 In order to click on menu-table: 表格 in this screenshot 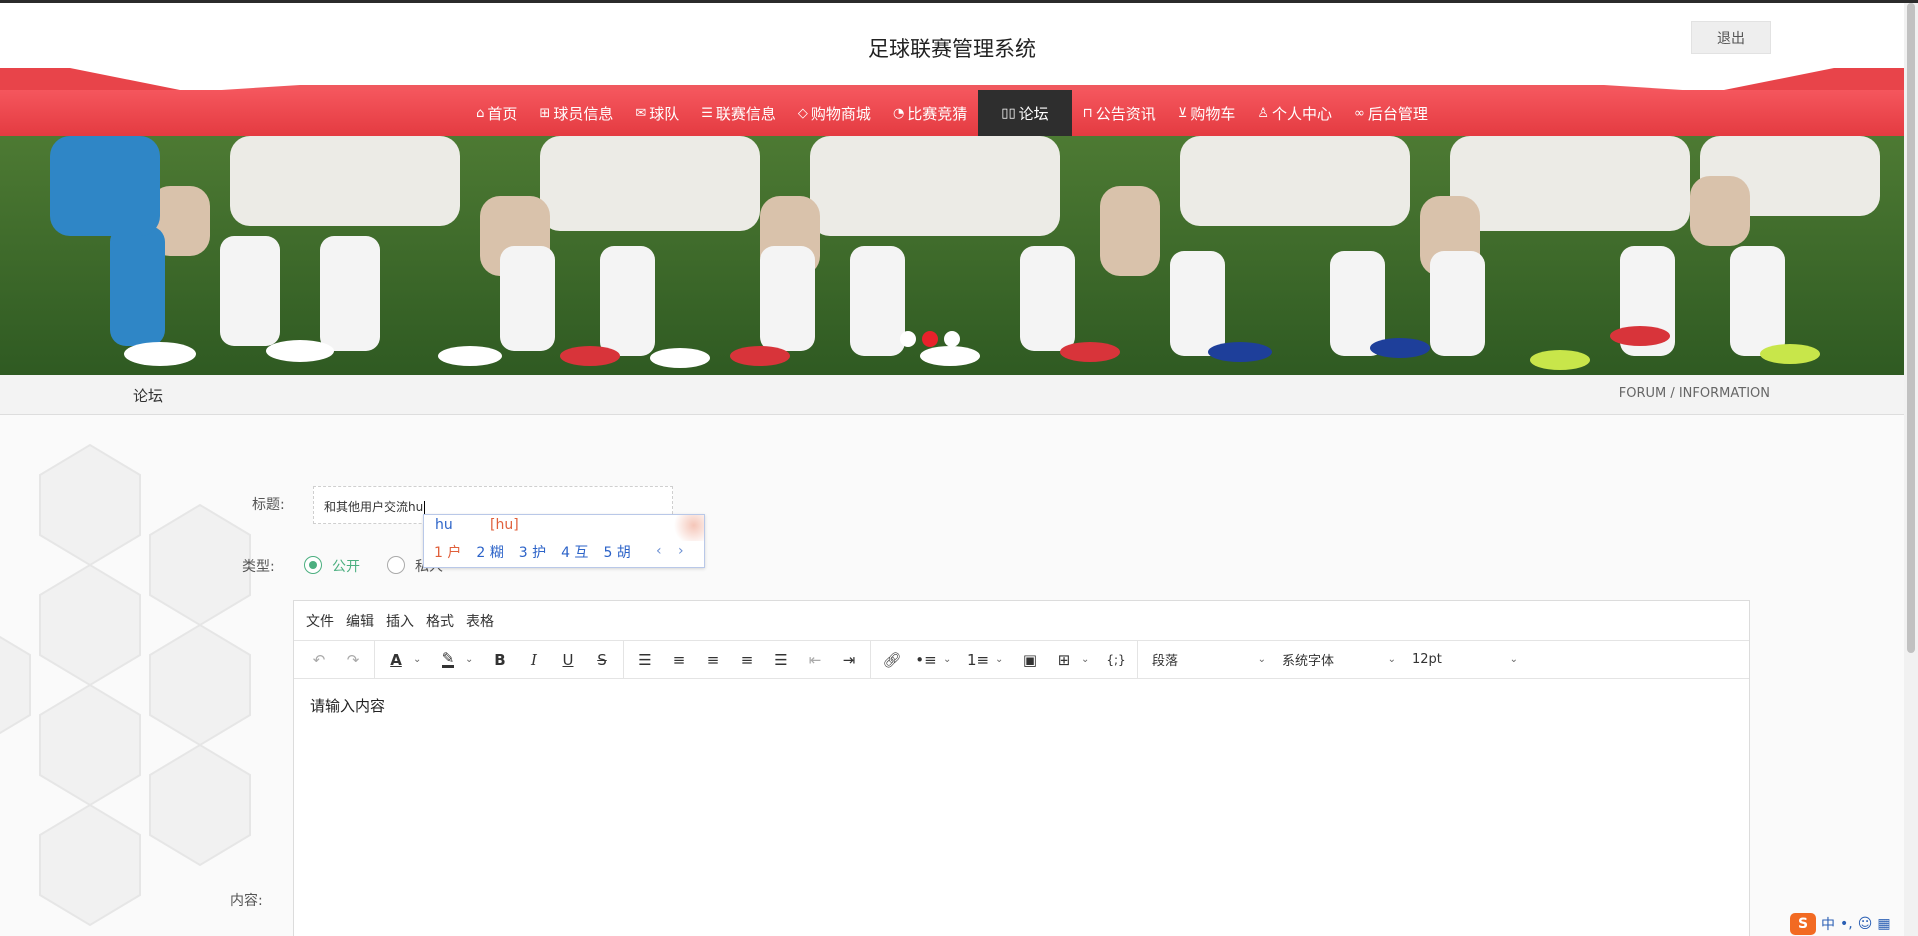, I will do `click(480, 621)`.